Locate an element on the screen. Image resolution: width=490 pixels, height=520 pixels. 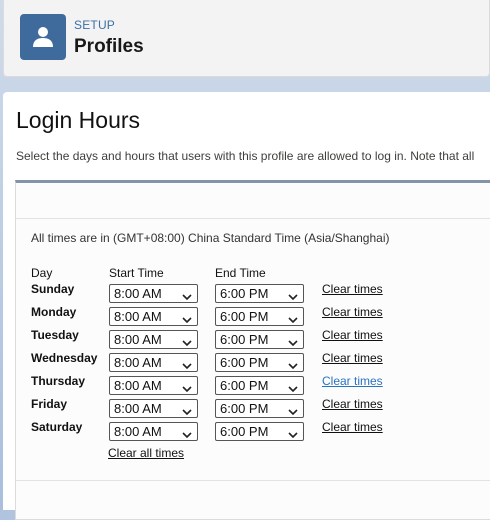
page-title: Login Hours is located at coordinates (78, 120).